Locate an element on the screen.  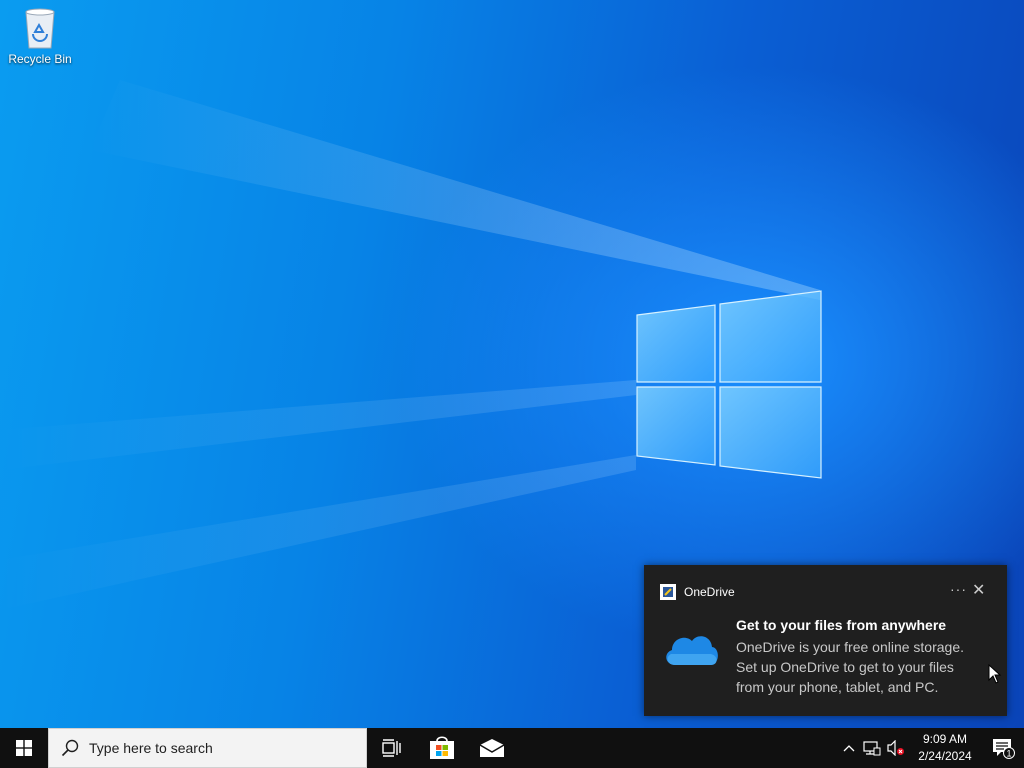
search-icon is located at coordinates (70, 748).